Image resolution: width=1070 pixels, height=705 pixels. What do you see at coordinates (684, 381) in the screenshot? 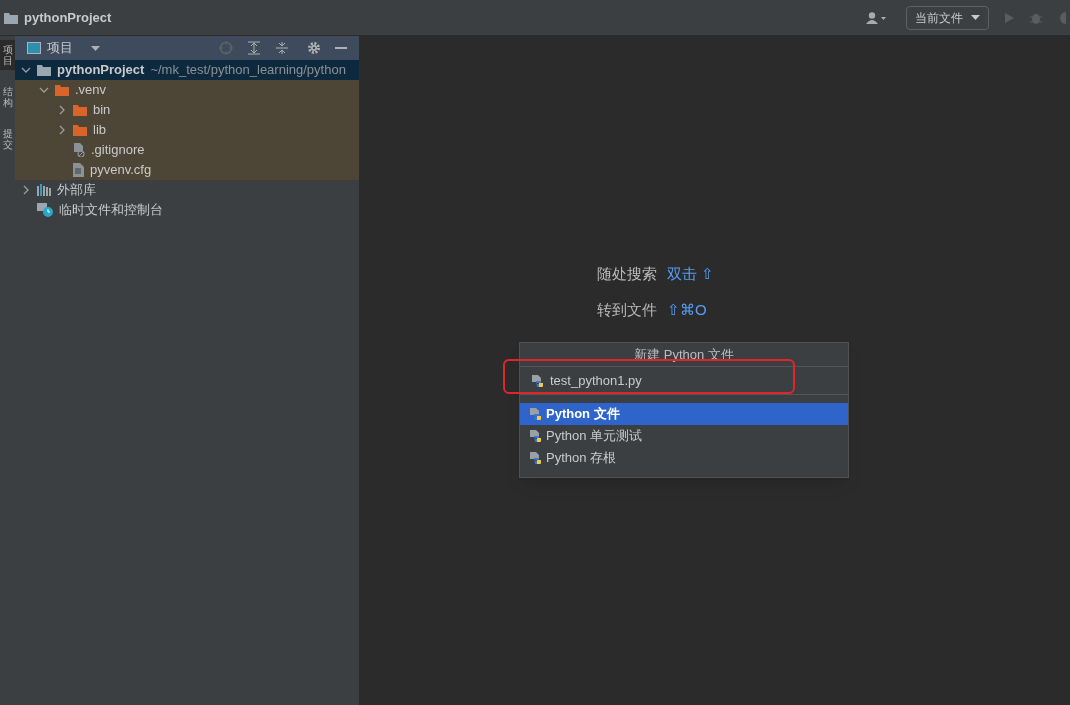
I see `file-name-field: test_python1.py` at bounding box center [684, 381].